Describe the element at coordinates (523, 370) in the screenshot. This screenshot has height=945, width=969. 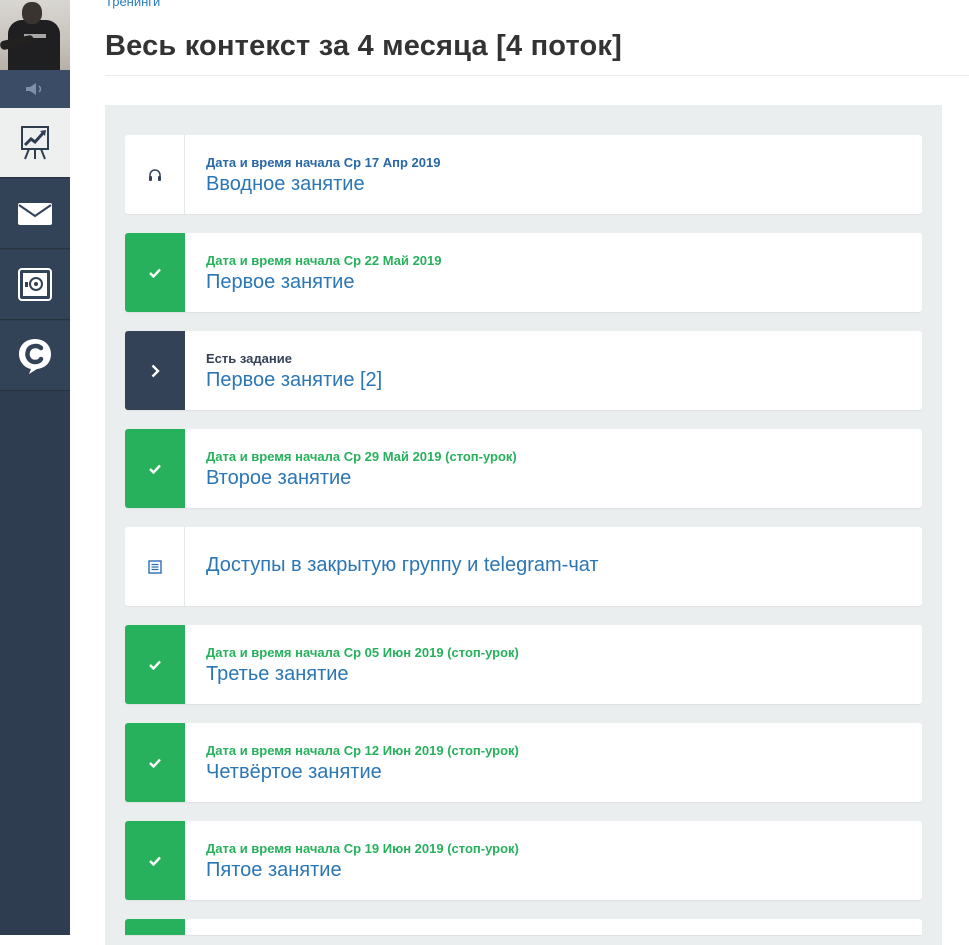
I see `lesson-card: Есть задание Первое занятие [2]` at that location.